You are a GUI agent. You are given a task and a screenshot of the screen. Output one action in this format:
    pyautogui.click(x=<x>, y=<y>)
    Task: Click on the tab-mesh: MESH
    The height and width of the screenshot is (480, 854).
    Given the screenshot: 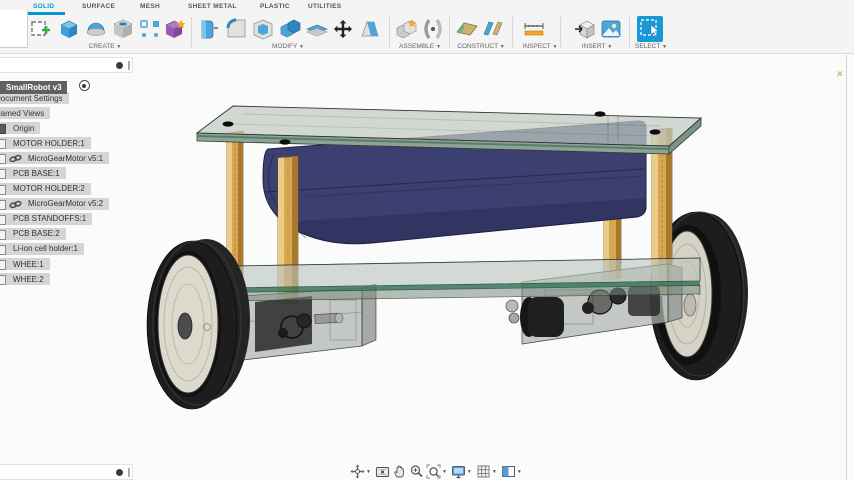 What is the action you would take?
    pyautogui.click(x=150, y=6)
    